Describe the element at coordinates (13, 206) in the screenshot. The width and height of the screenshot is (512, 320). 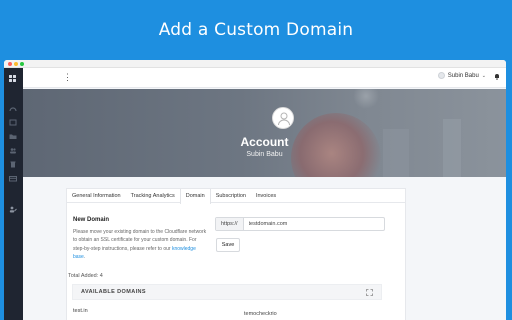
I see `user-edit-icon` at that location.